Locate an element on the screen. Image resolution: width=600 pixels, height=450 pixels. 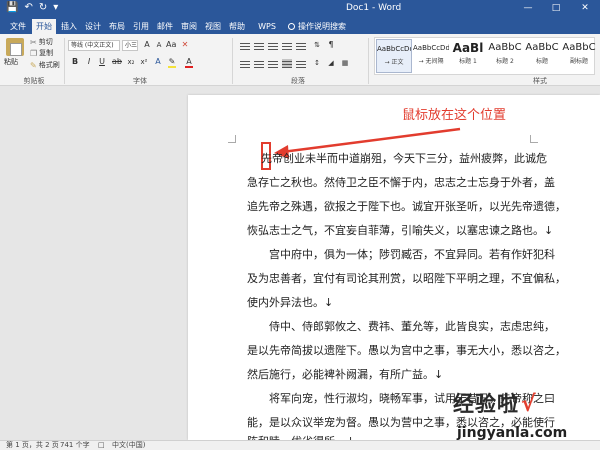
text-line: 使内外异法也。↓ is located at coordinates (290, 302).